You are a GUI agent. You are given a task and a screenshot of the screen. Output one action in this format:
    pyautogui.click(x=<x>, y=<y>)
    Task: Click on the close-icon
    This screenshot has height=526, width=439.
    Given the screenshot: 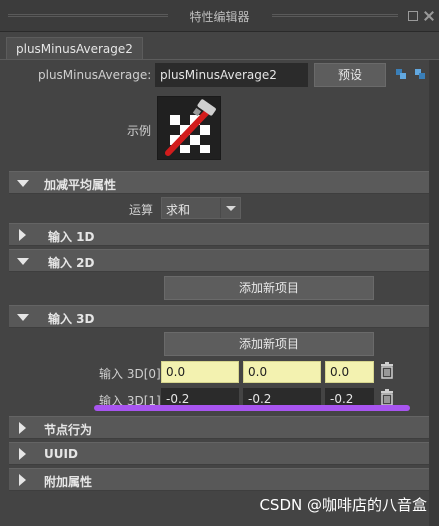 What is the action you would take?
    pyautogui.click(x=429, y=16)
    